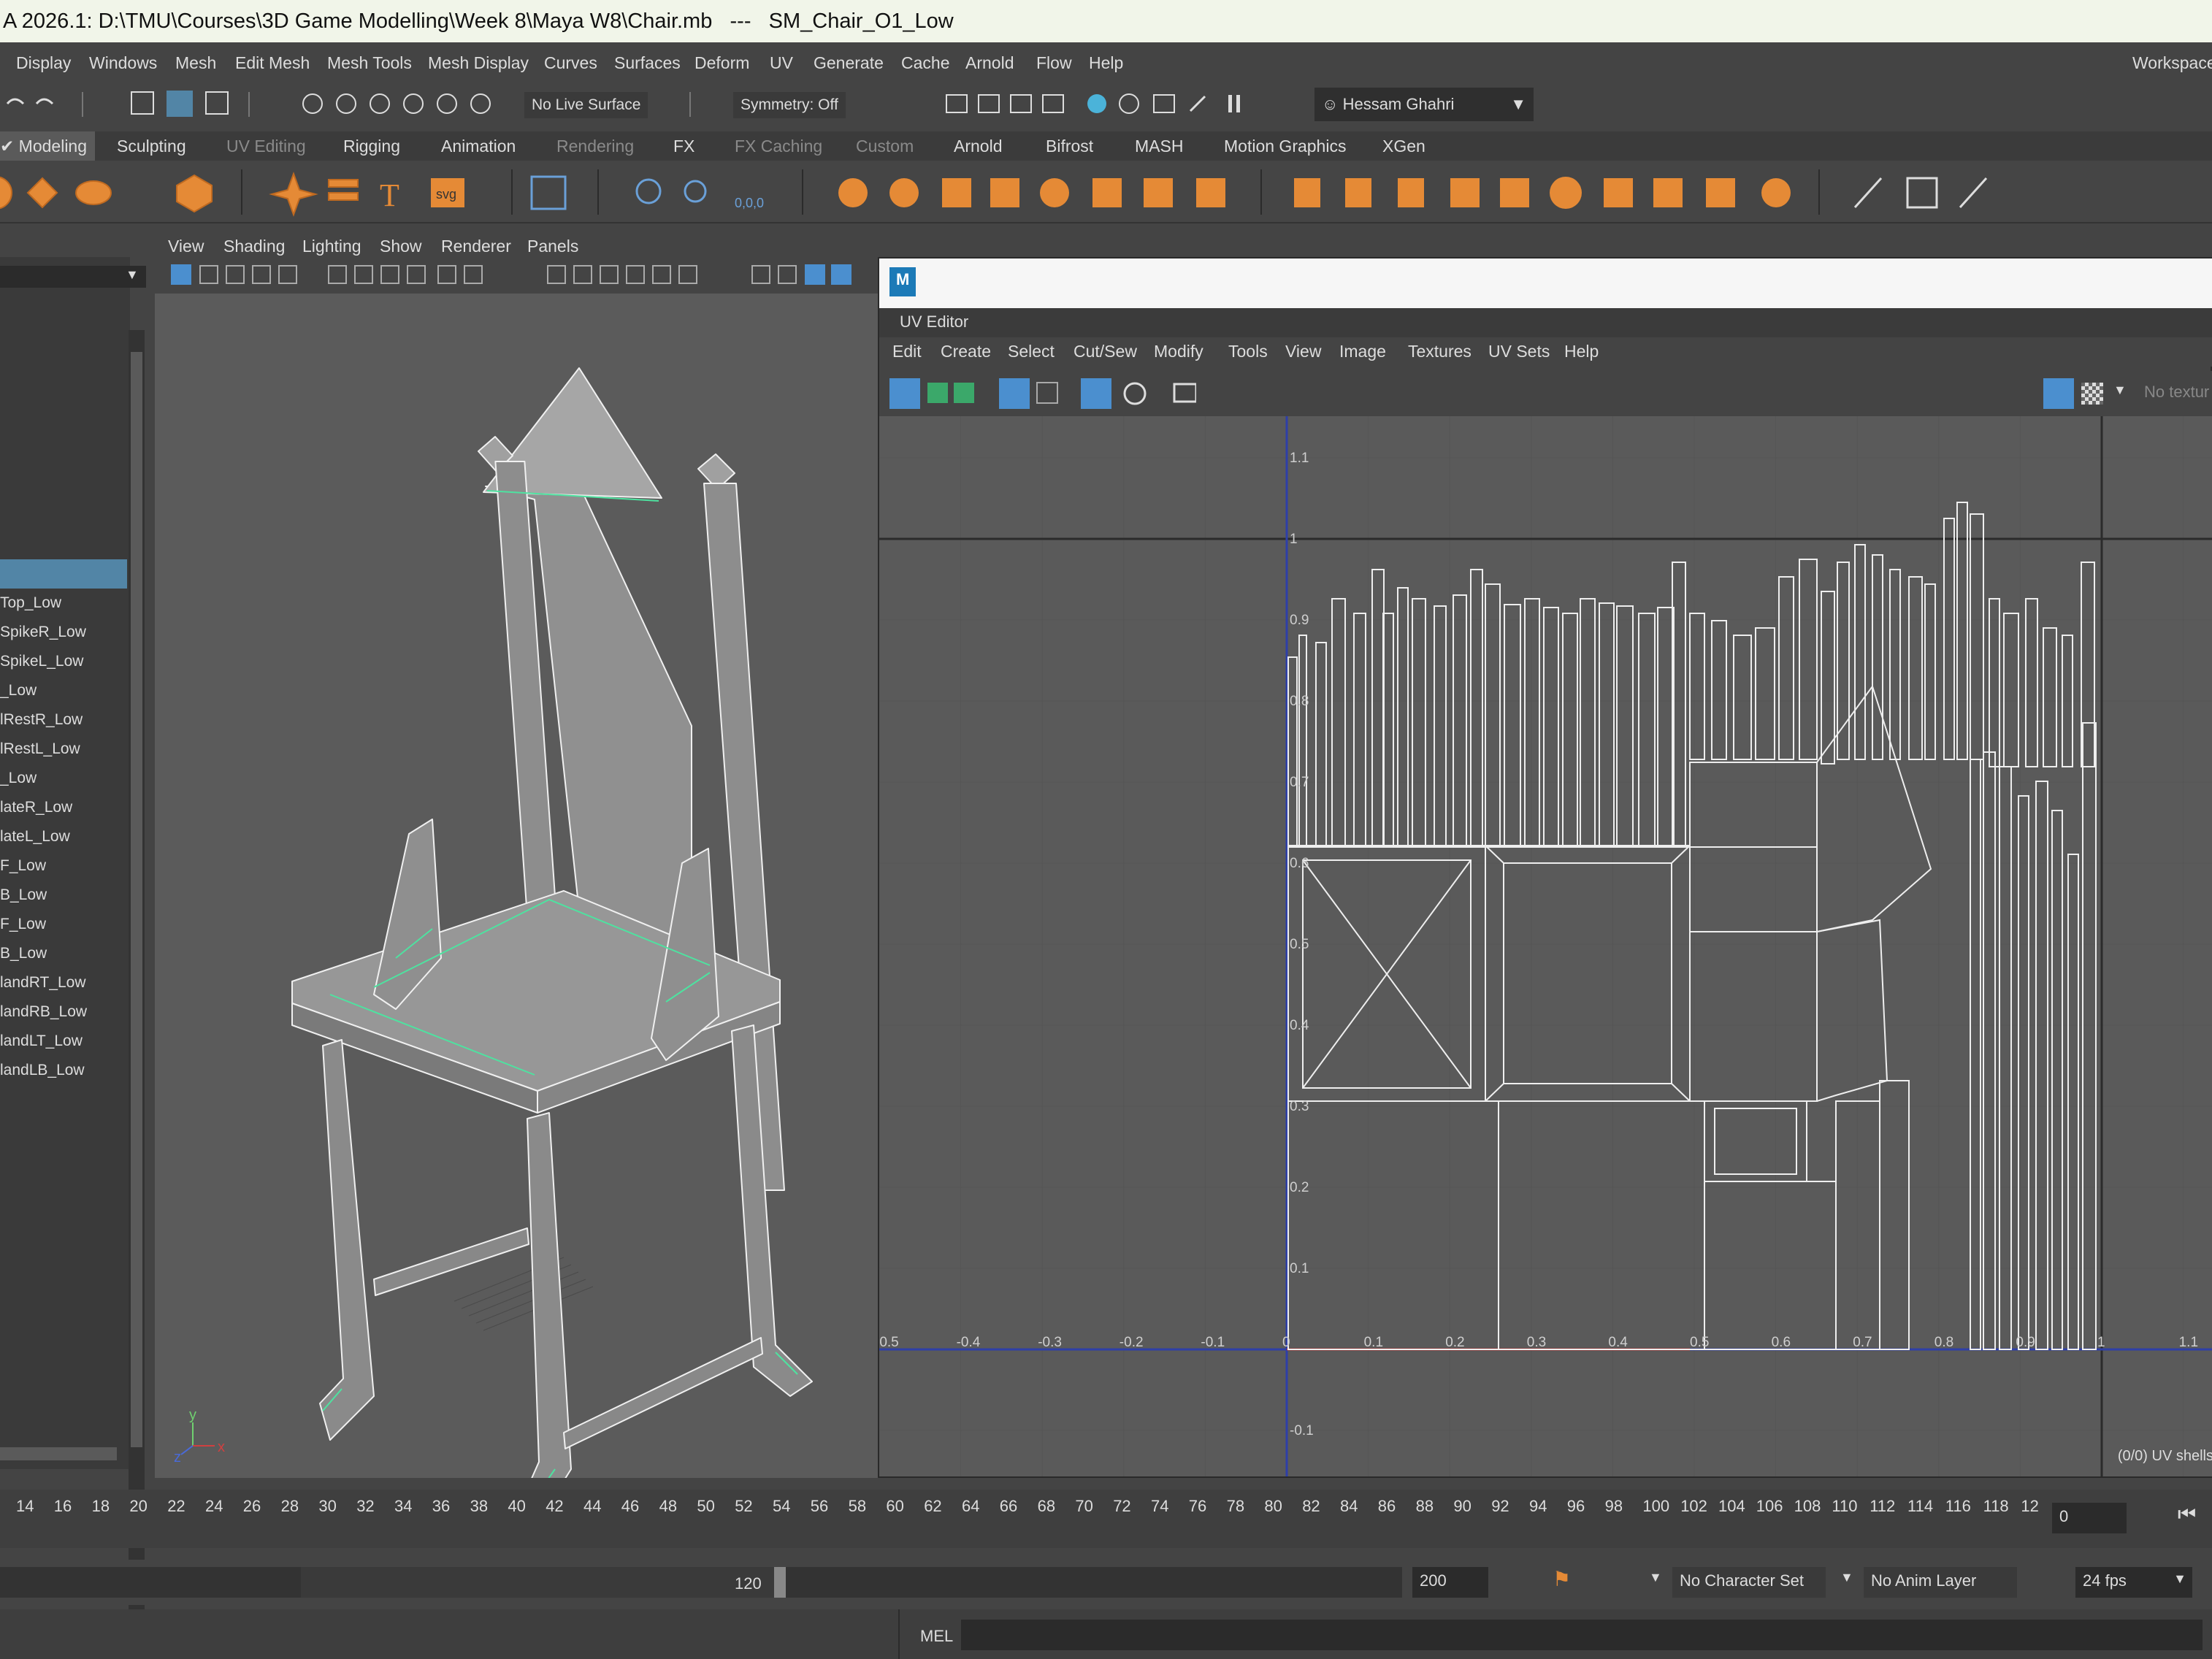 The height and width of the screenshot is (1659, 2212). What do you see at coordinates (478, 63) in the screenshot?
I see `menu-mesh-display: Mesh Display` at bounding box center [478, 63].